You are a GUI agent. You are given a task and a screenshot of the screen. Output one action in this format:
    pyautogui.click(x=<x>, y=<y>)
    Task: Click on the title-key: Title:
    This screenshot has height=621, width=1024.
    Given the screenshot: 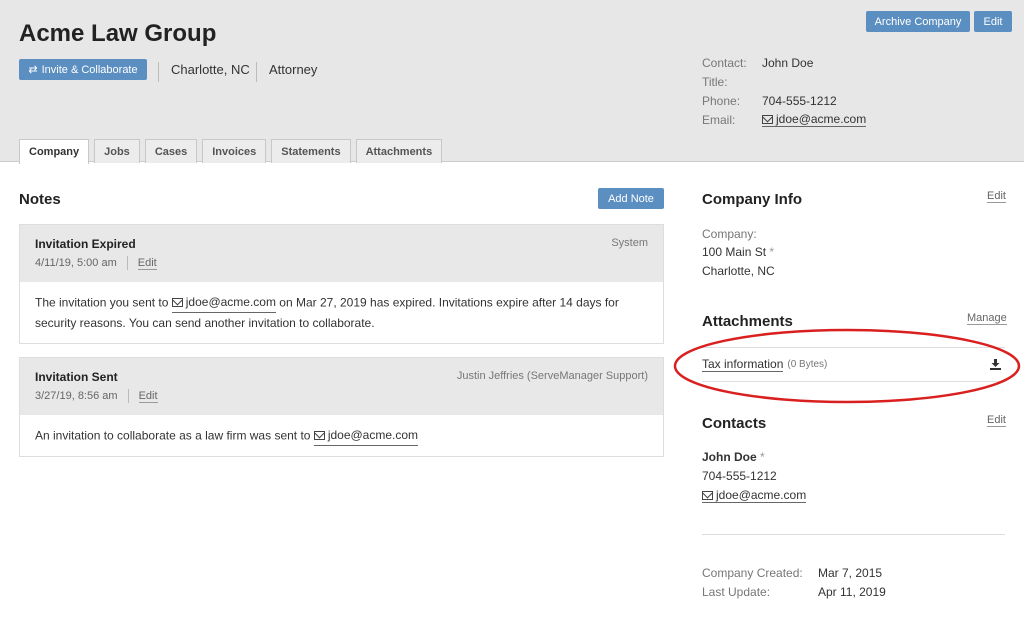 What is the action you would take?
    pyautogui.click(x=715, y=81)
    